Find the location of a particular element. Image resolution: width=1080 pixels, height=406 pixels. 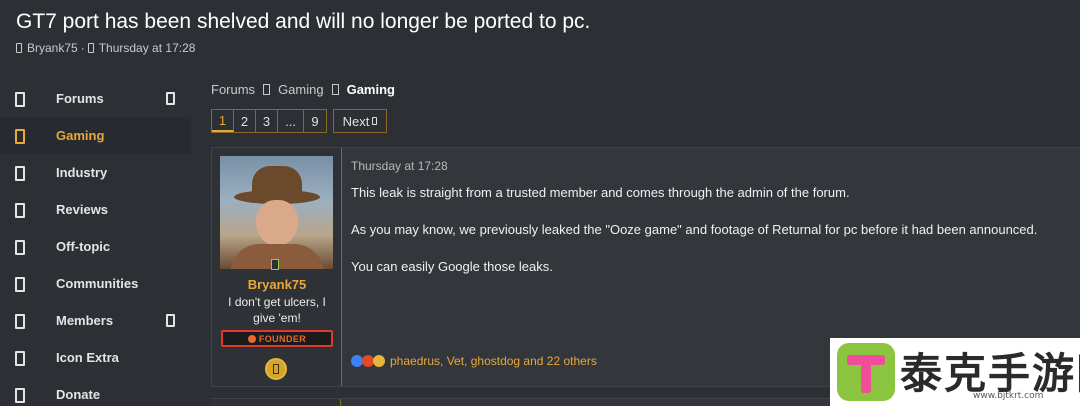

thread-meta: Bryank75 · Thursday at 17:28 is located at coordinates (105, 48).